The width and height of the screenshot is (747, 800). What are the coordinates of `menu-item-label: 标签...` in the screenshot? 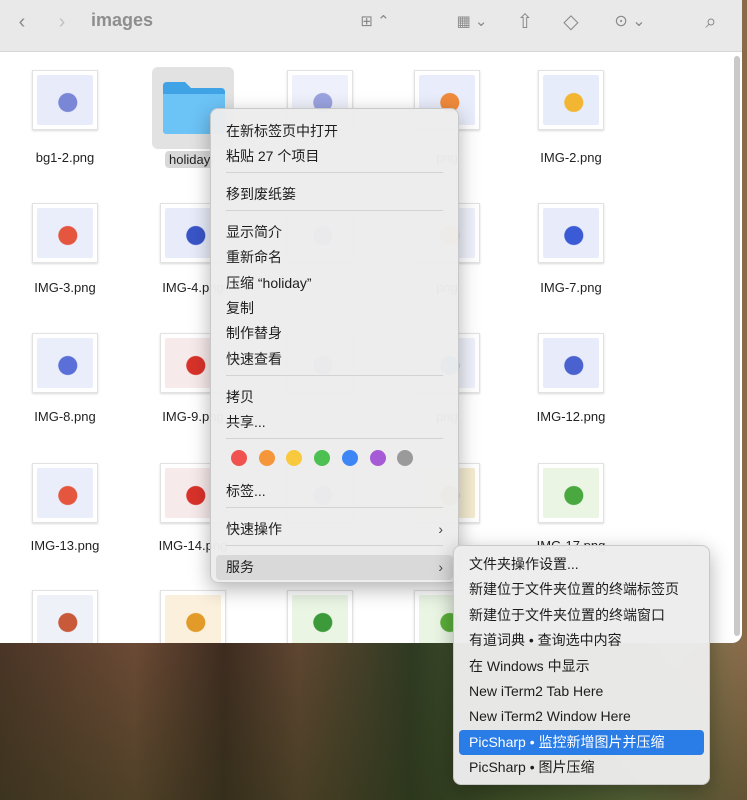 It's located at (246, 491).